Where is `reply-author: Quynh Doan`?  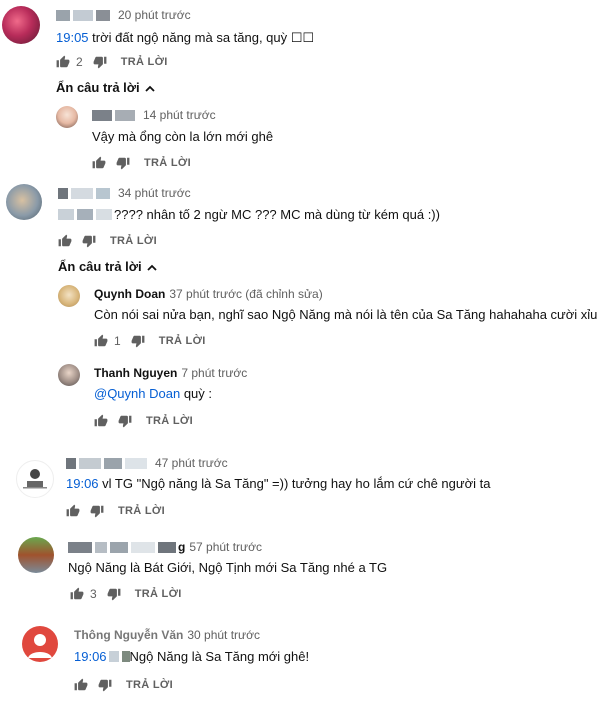
reply-author: Quynh Doan is located at coordinates (129, 294).